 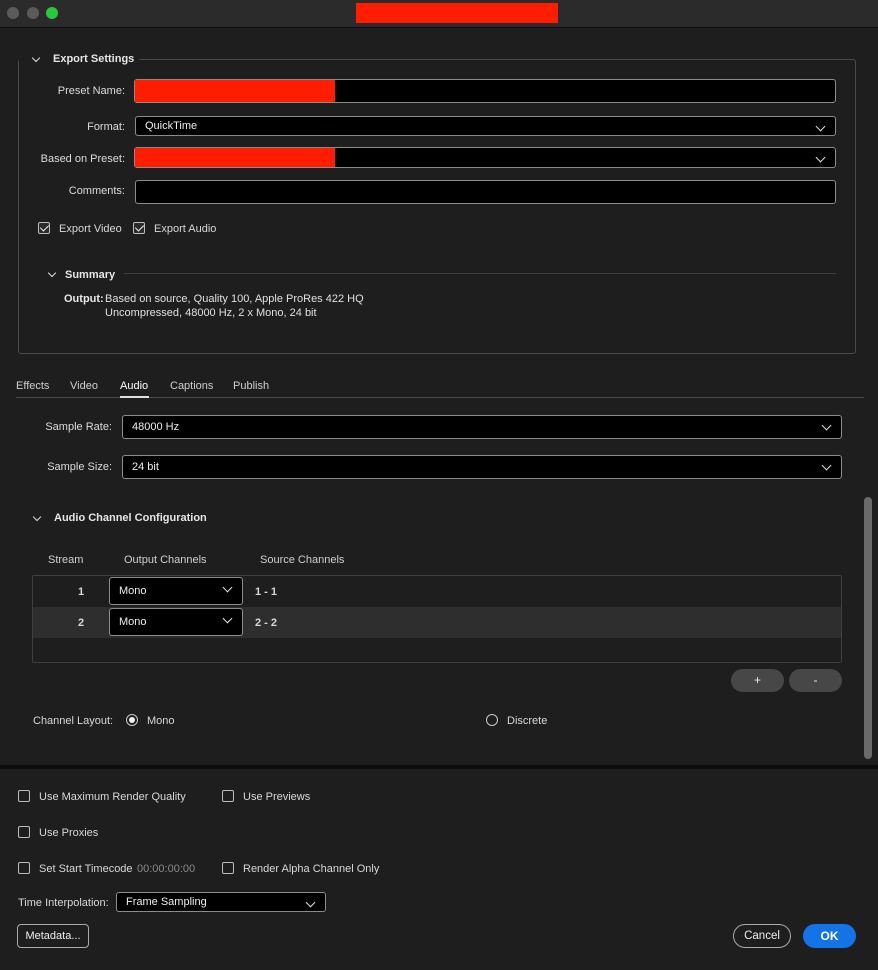 I want to click on use-proxies-label: Use Proxies, so click(x=69, y=833).